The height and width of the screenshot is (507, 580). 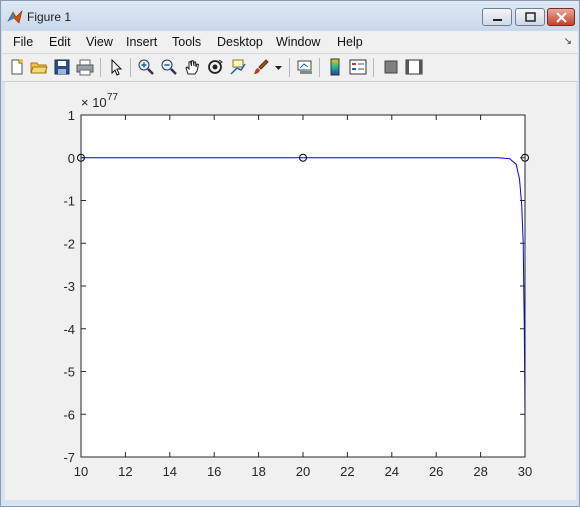 What do you see at coordinates (240, 42) in the screenshot?
I see `menu-desktop: Desktop` at bounding box center [240, 42].